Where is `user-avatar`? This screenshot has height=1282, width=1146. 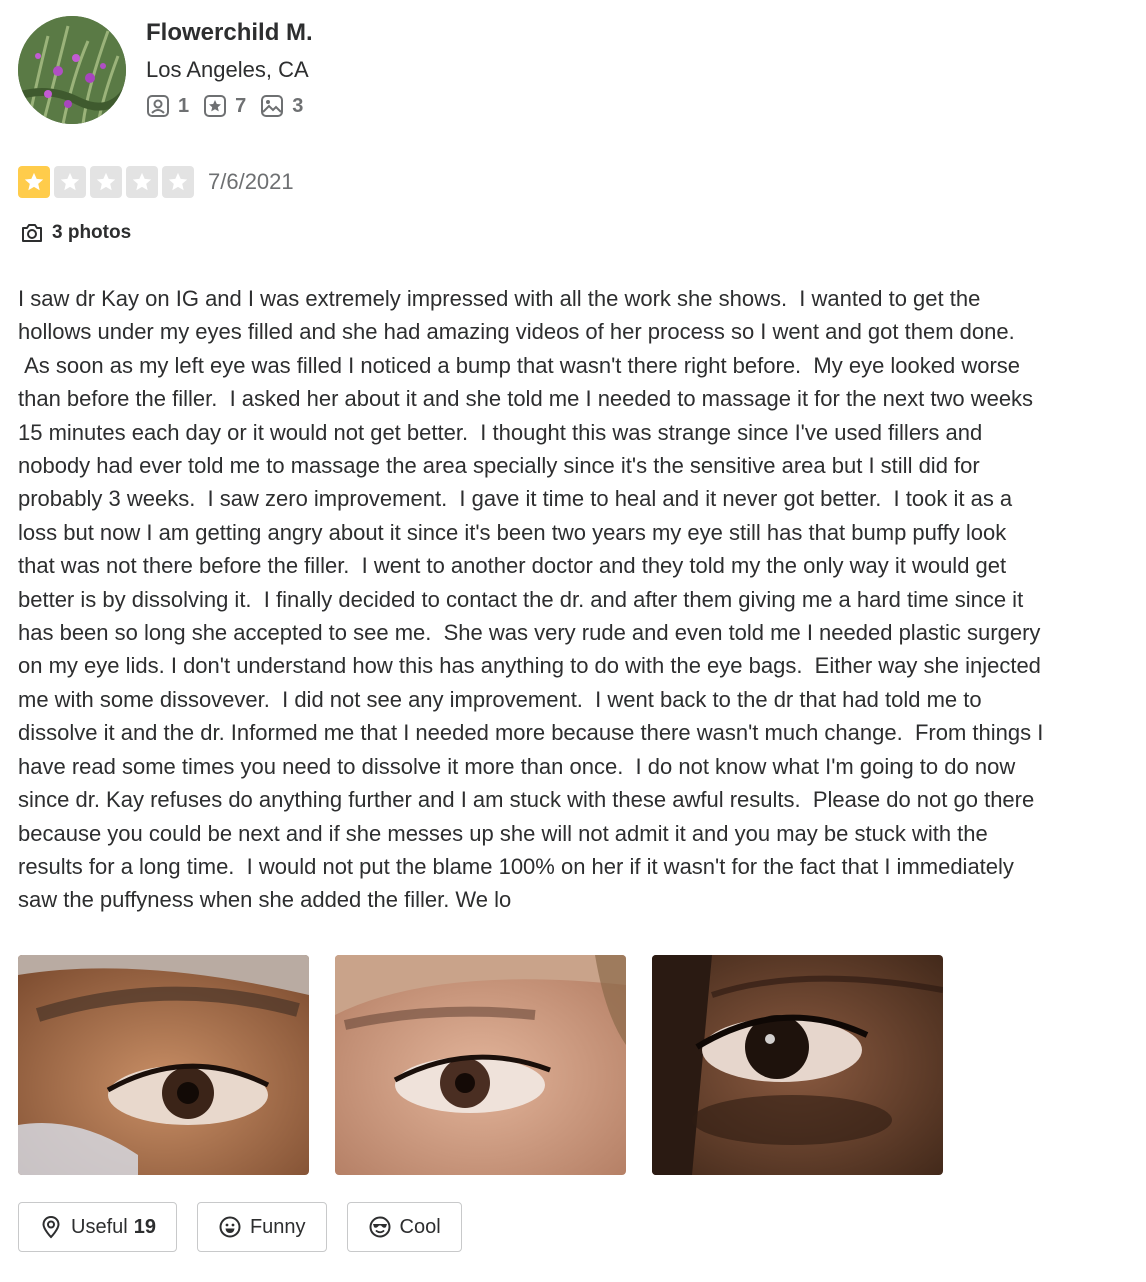 user-avatar is located at coordinates (72, 70).